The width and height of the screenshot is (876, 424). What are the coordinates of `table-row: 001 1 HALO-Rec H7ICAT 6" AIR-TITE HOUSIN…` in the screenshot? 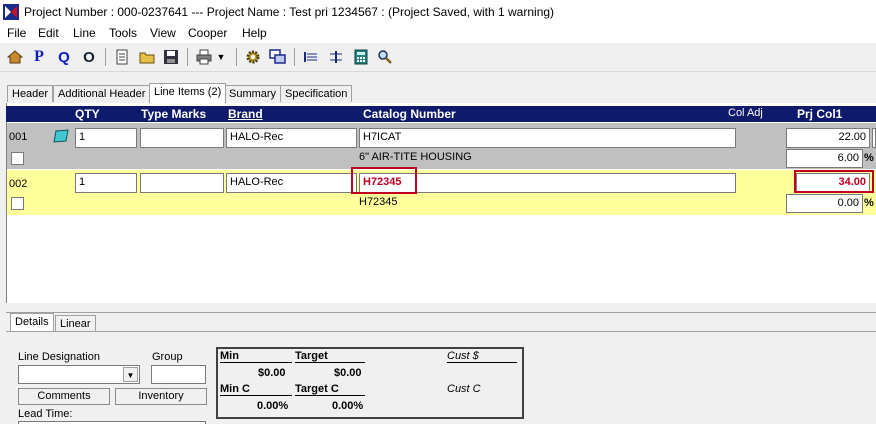 It's located at (441, 146).